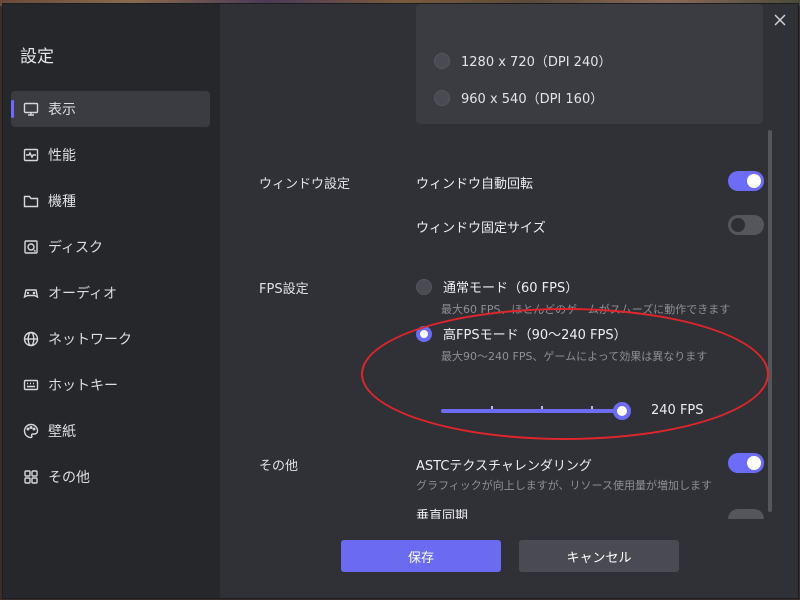 This screenshot has height=600, width=800. Describe the element at coordinates (481, 228) in the screenshot. I see `fixed-size-label: ウィンドウ固定サイズ` at that location.